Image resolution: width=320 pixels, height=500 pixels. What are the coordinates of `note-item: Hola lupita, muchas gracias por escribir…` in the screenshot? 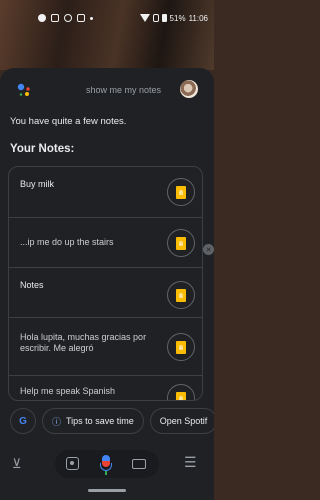 It's located at (105, 346).